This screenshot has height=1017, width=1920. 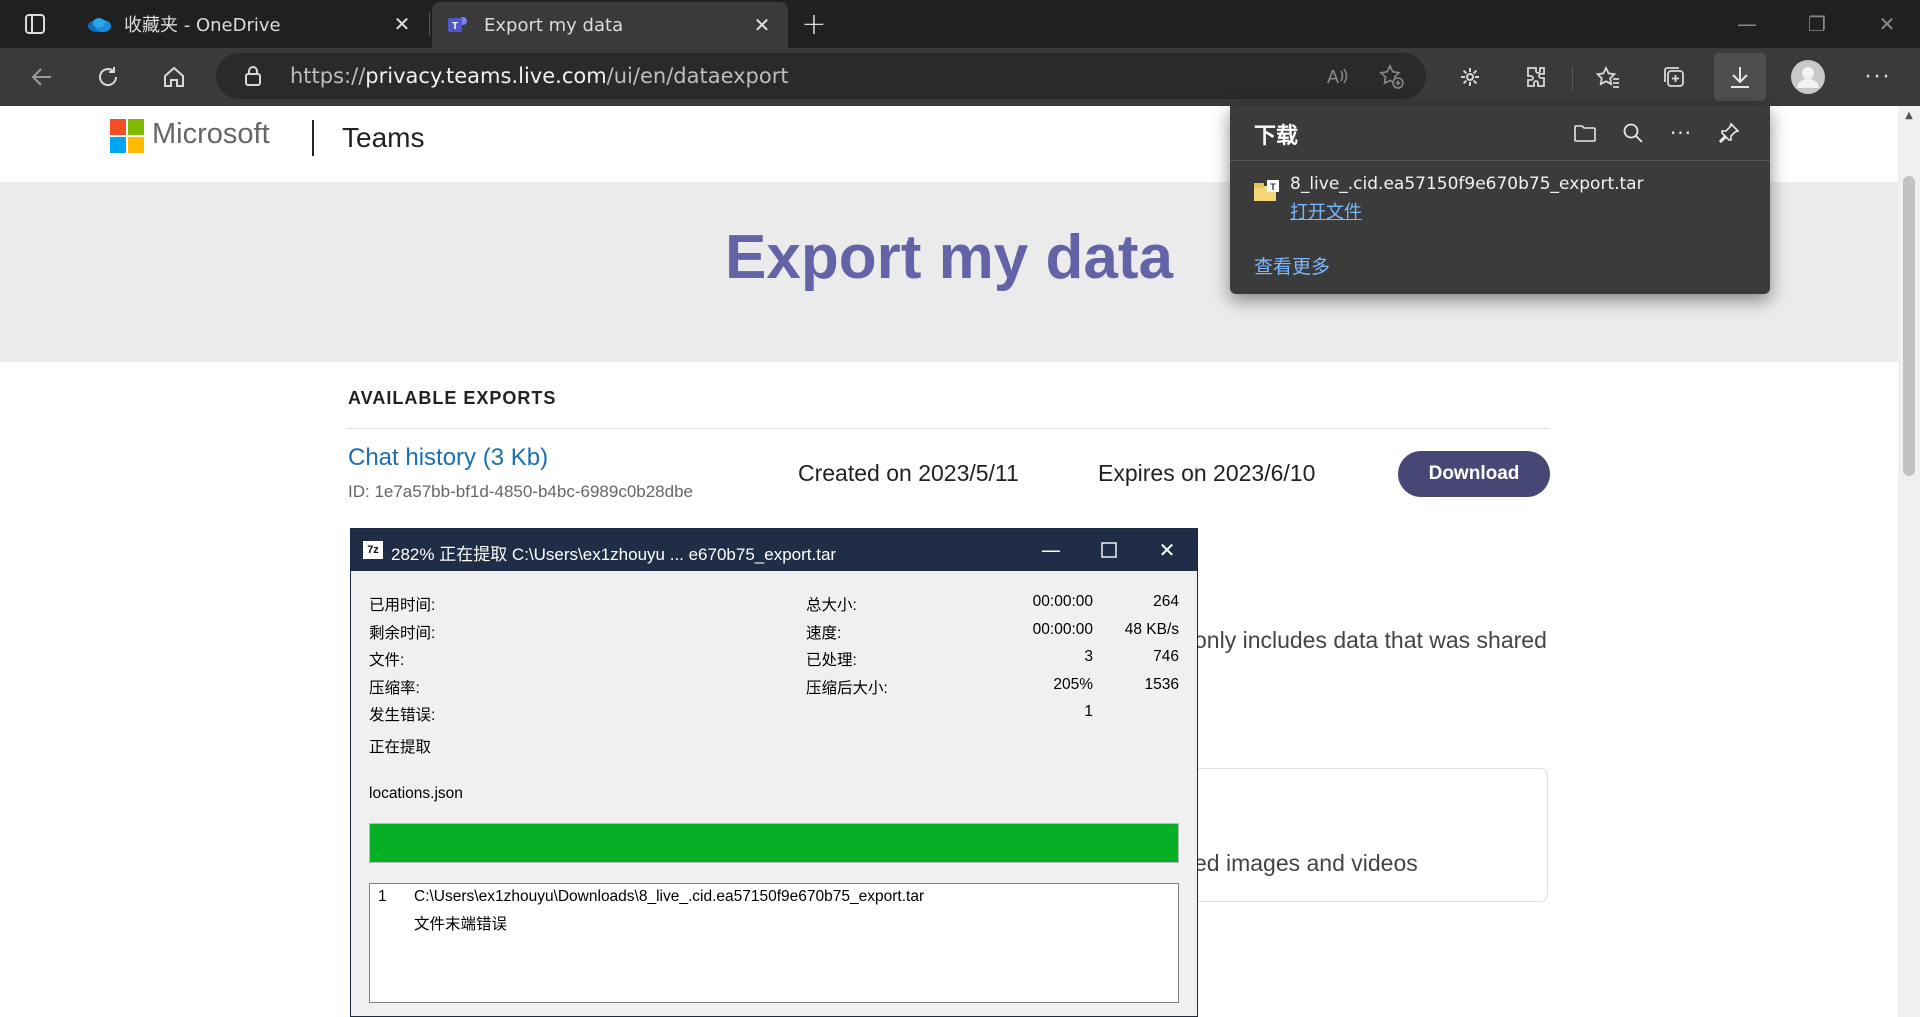 What do you see at coordinates (382, 896) in the screenshot?
I see `log-entry-number: 1` at bounding box center [382, 896].